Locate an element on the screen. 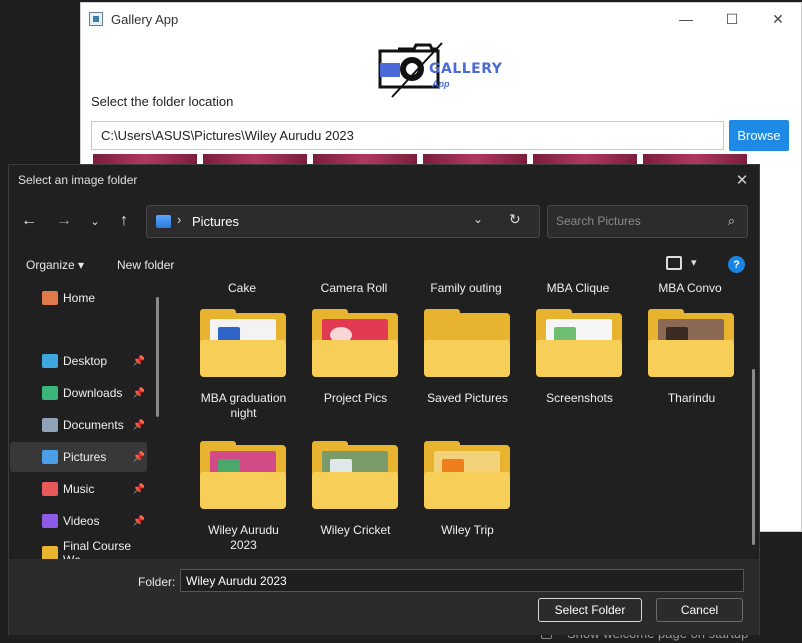  nav-item-label: Home is located at coordinates (79, 298).